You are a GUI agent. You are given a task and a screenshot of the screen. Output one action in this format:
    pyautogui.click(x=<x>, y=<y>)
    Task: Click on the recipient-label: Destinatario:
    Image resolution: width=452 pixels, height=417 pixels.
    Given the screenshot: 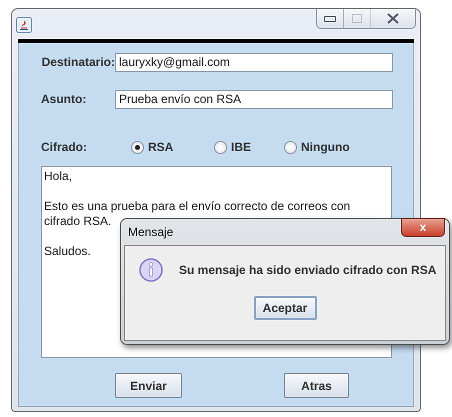 What is the action you would take?
    pyautogui.click(x=77, y=62)
    